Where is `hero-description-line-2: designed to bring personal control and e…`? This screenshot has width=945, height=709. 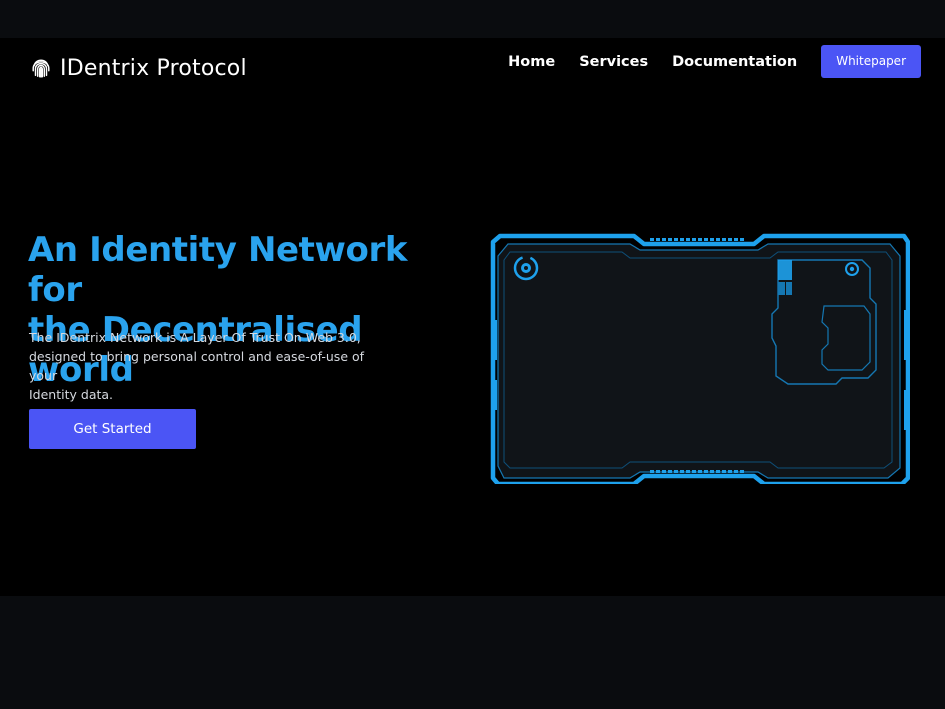
hero-description-line-2: designed to bring personal control and e… is located at coordinates (197, 366).